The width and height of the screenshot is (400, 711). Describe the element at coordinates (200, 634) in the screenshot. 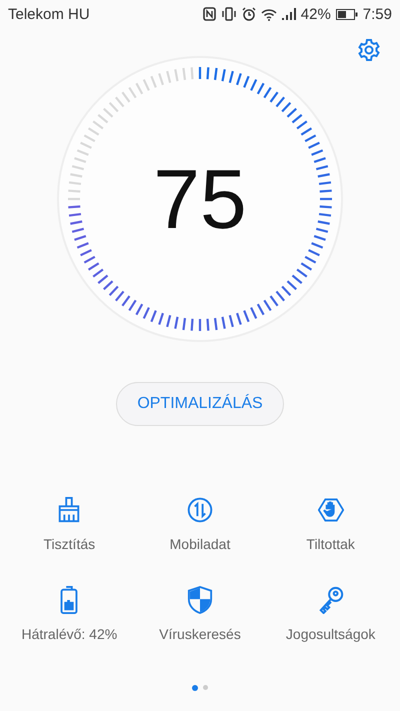

I see `tool-label: Víruskeresés` at that location.